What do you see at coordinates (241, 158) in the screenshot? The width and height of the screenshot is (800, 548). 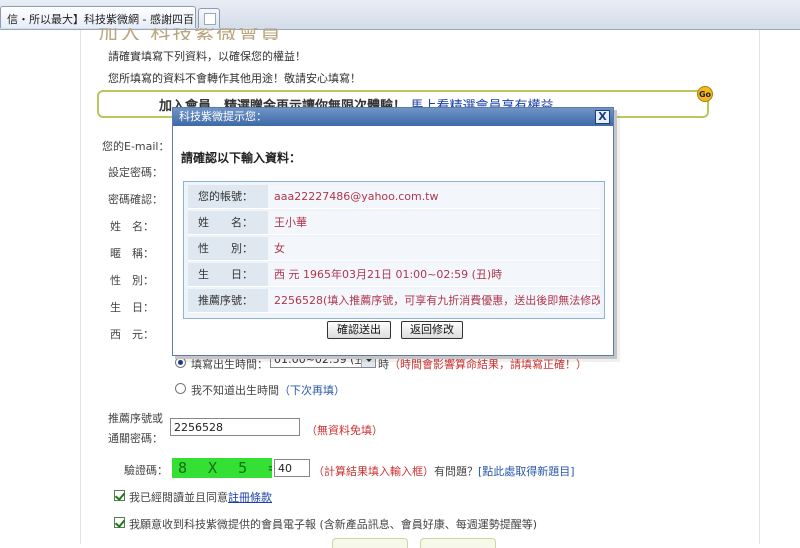 I see `dialog-subtitle: 請確認以下輸入資料：` at bounding box center [241, 158].